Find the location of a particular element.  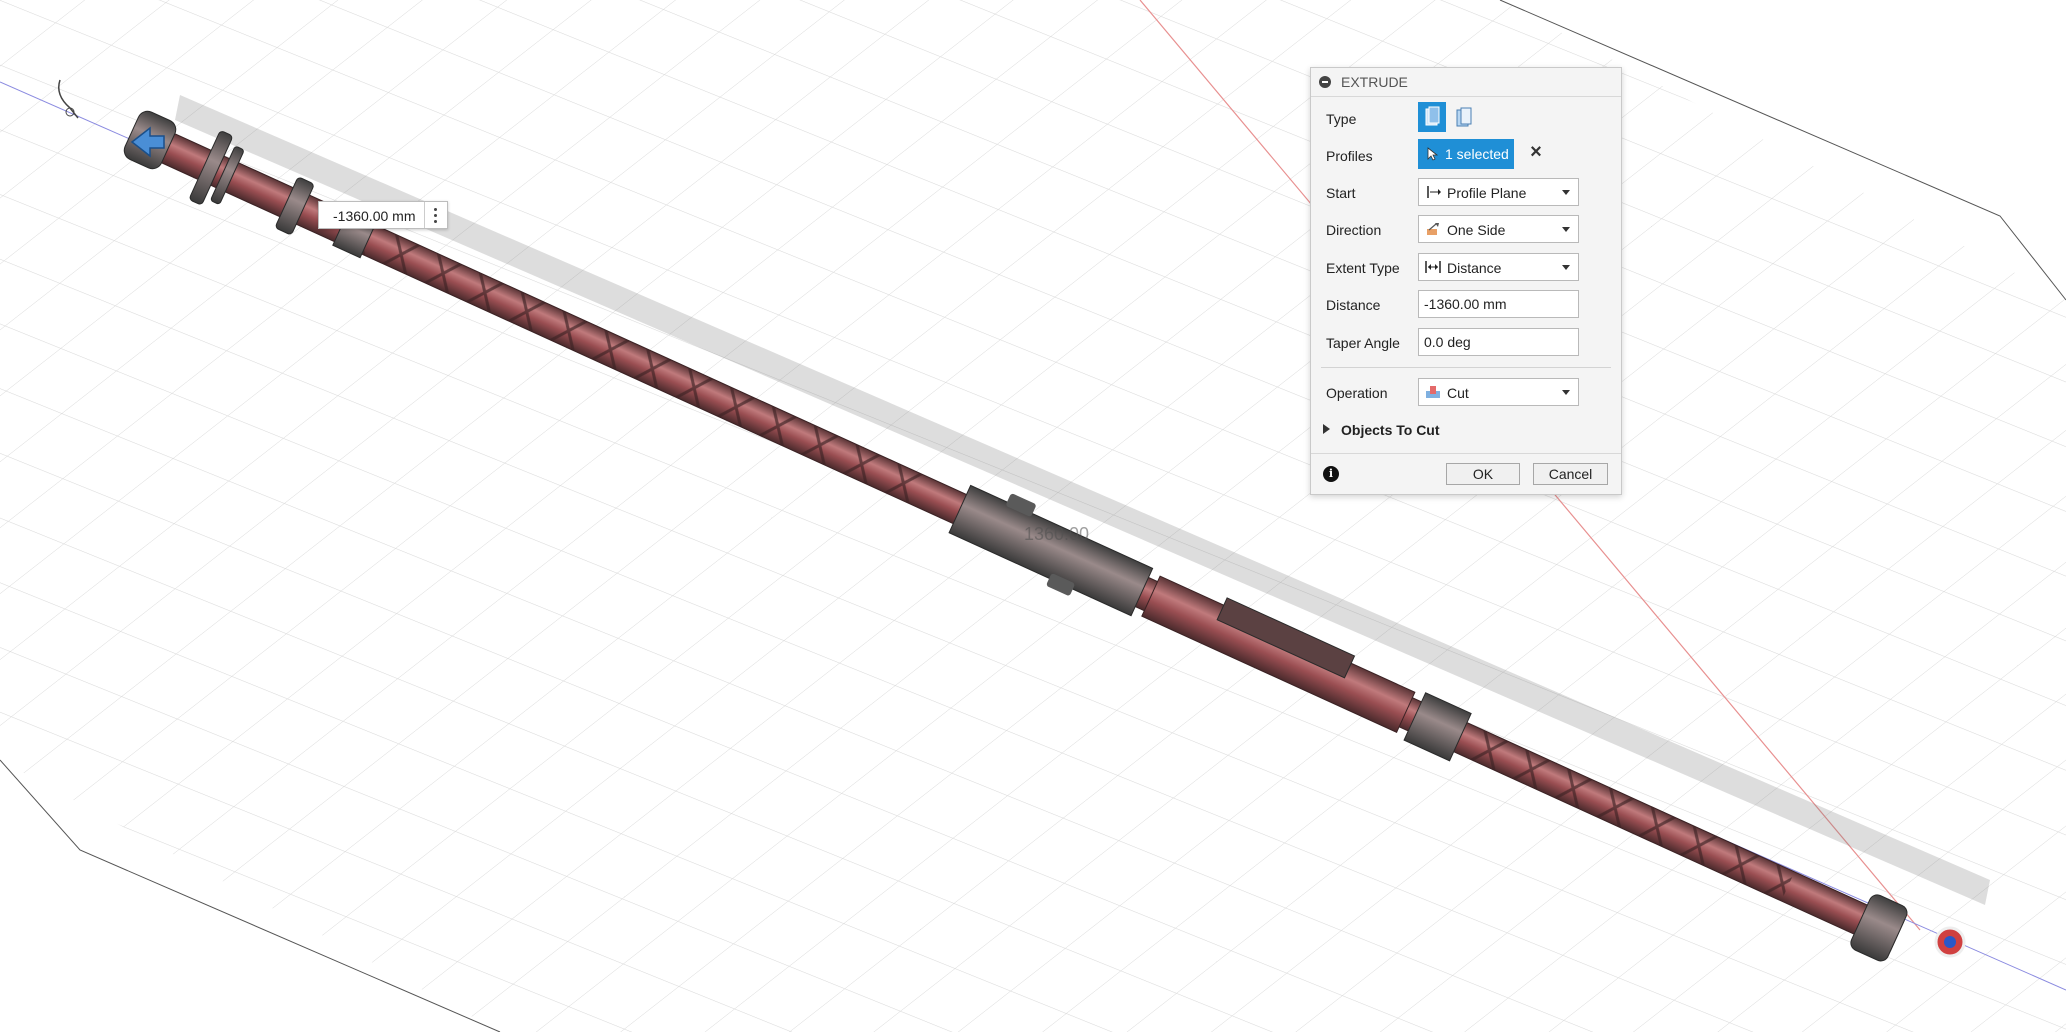

info-icon: i is located at coordinates (1331, 474).